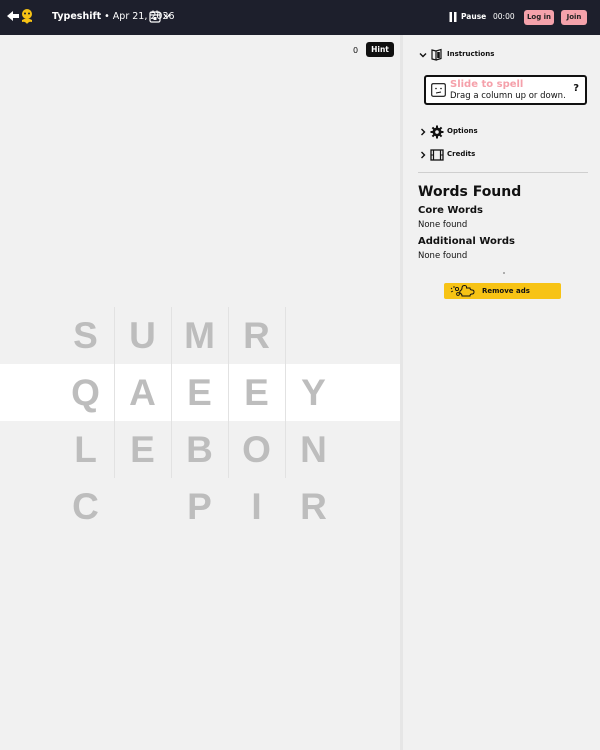 The width and height of the screenshot is (600, 750). I want to click on login-button: Log in, so click(539, 17).